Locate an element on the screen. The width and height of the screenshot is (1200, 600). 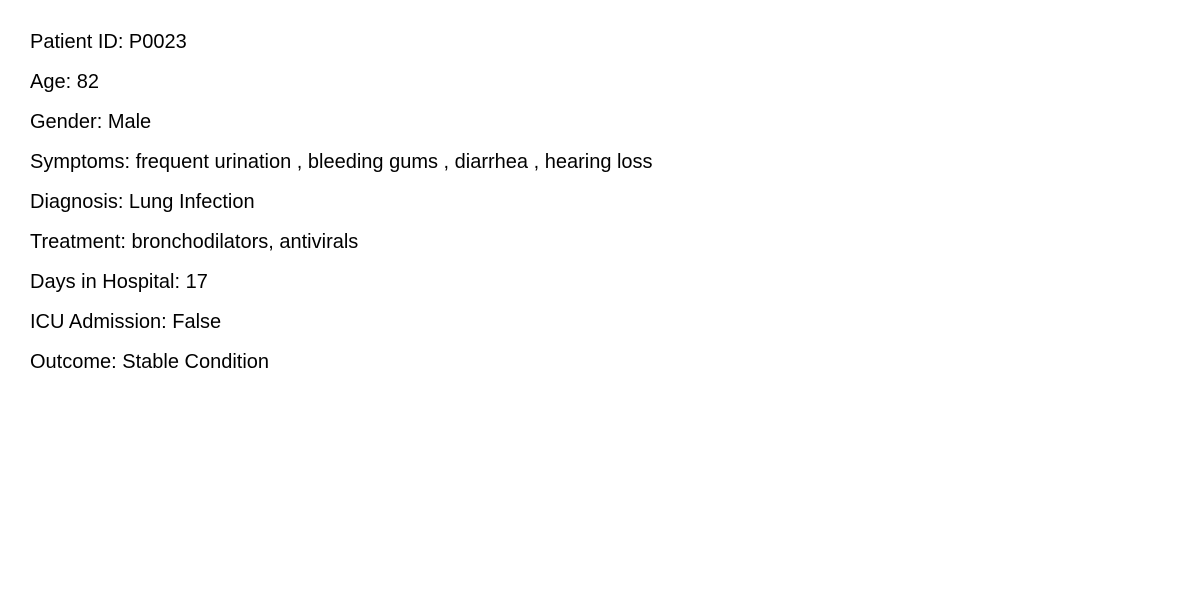
days-in-hospital-field: Days in Hospital: 17 is located at coordinates (119, 282).